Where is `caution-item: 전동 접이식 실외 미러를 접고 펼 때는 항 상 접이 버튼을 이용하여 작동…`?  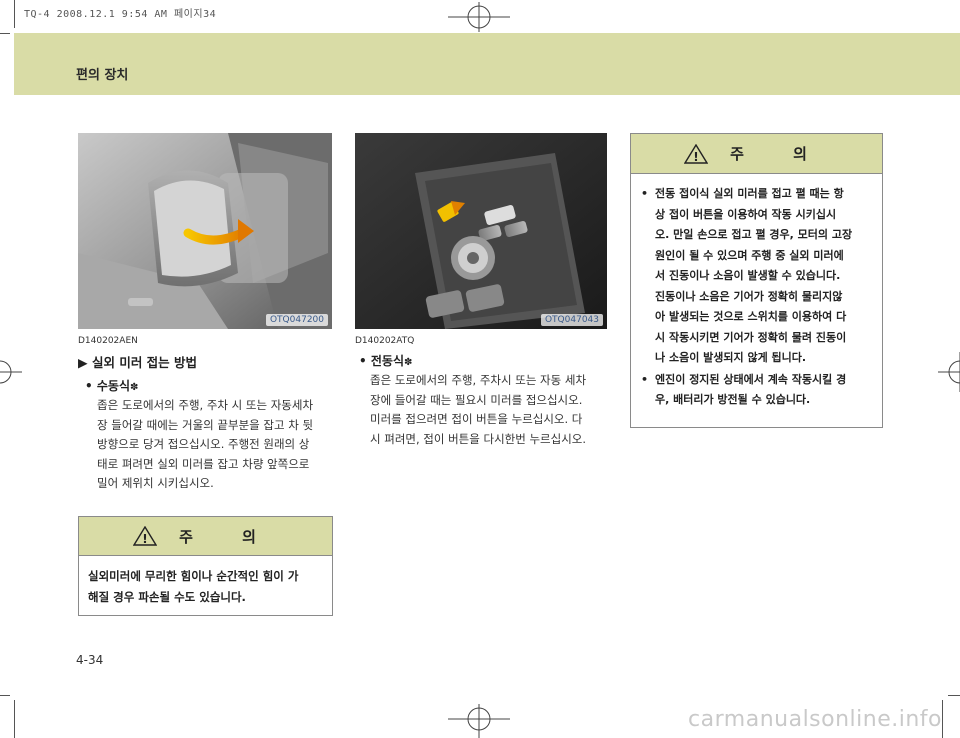 caution-item: 전동 접이식 실외 미러를 접고 펼 때는 항 상 접이 버튼을 이용하여 작동… is located at coordinates (757, 276).